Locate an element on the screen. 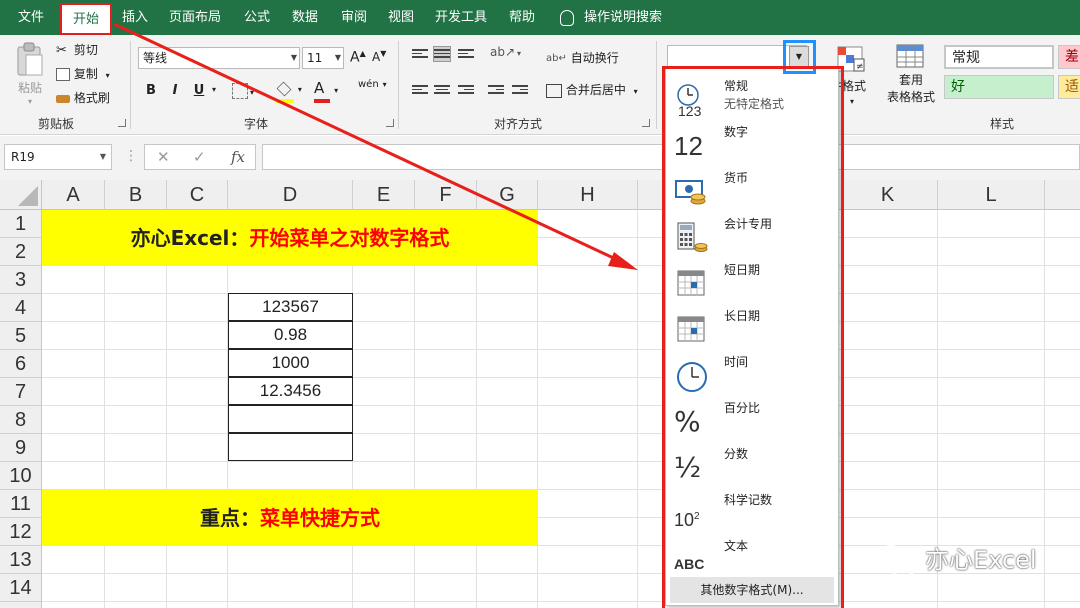 This screenshot has height=608, width=1080. format-time-option: 时间 is located at coordinates (752, 374).